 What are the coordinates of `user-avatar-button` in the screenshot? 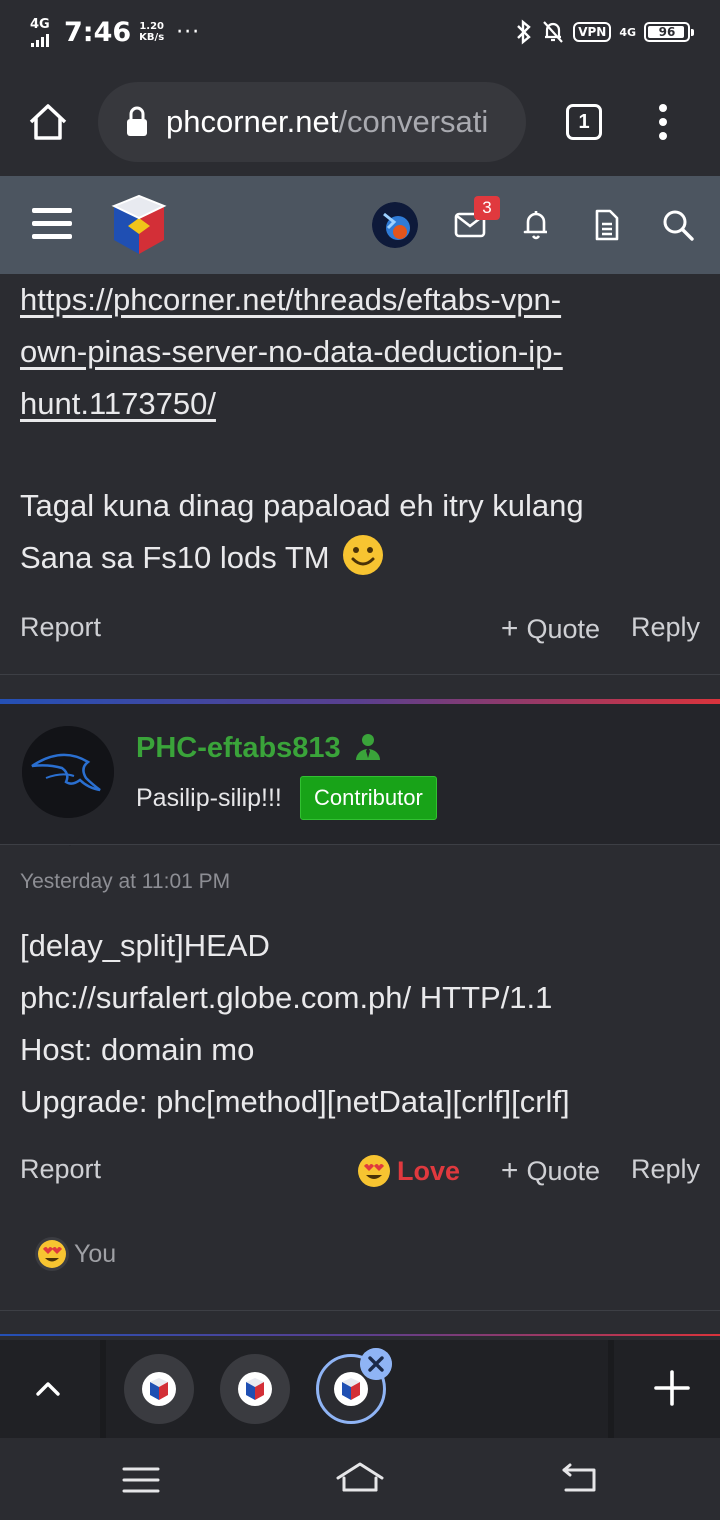 It's located at (395, 225).